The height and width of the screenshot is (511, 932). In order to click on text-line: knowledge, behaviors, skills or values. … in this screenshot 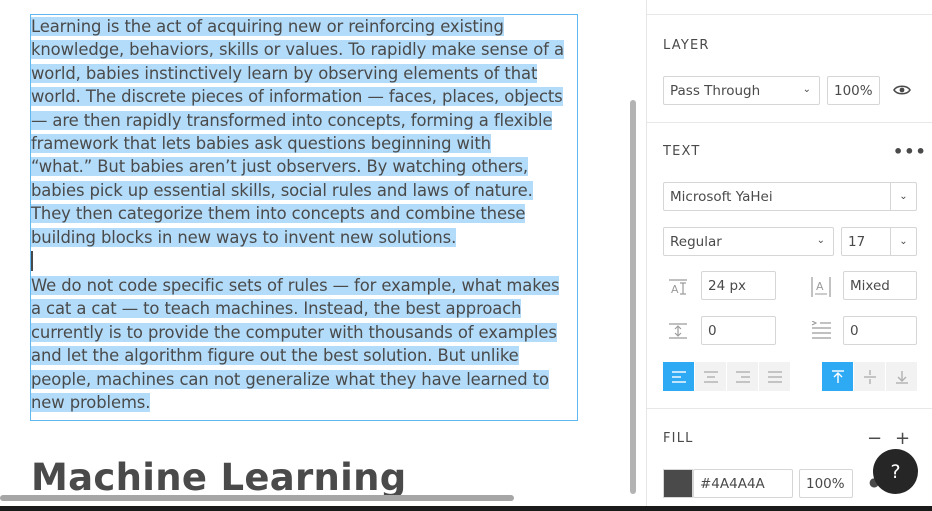, I will do `click(304, 49)`.